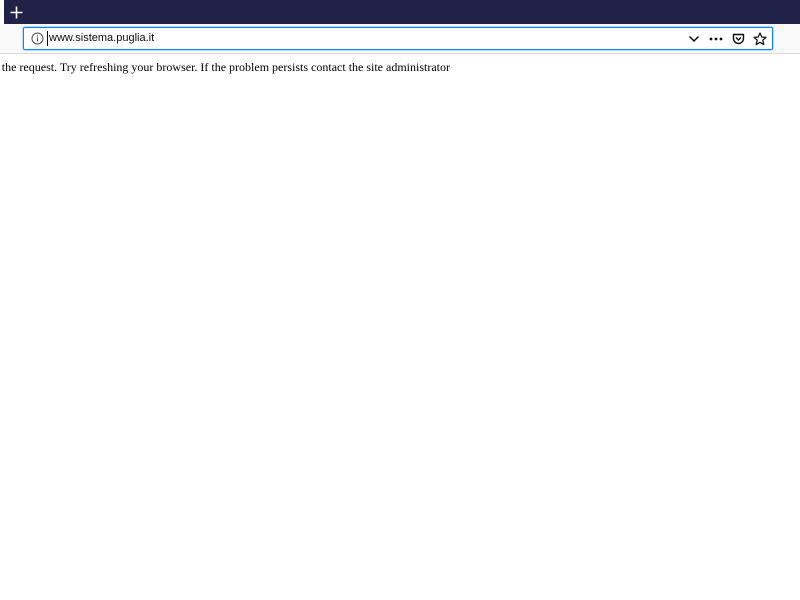 The width and height of the screenshot is (800, 600). Describe the element at coordinates (2, 12) in the screenshot. I see `active-tab-edge` at that location.